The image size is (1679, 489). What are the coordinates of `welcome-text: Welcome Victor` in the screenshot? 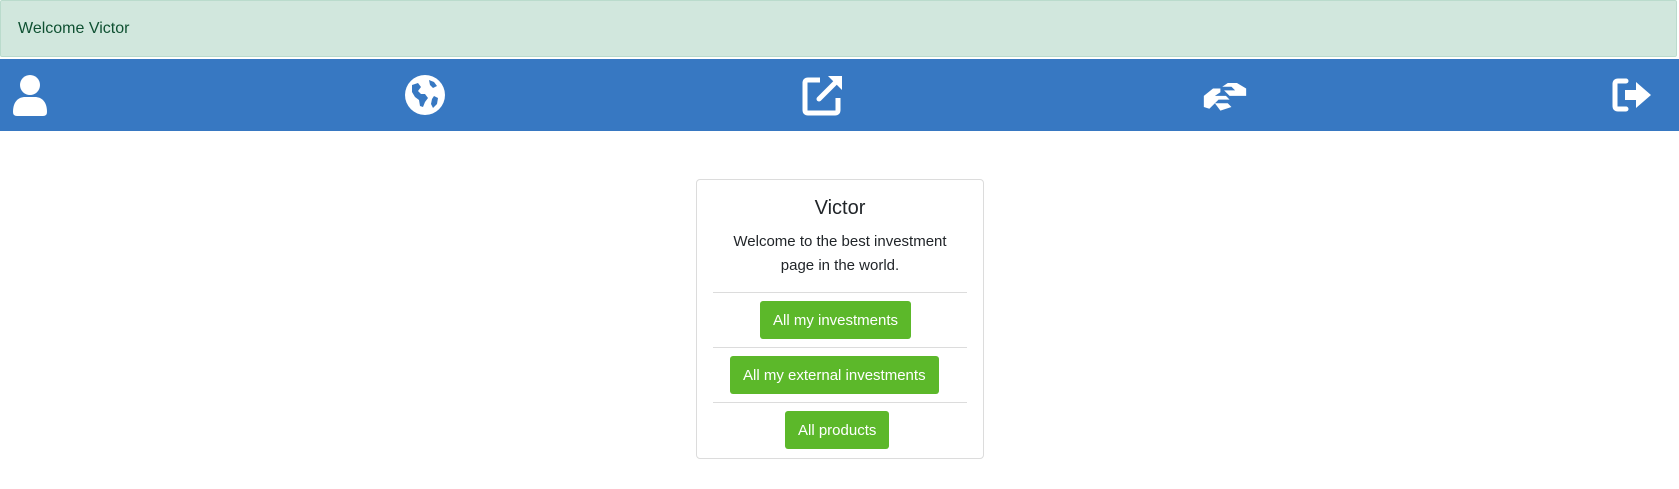 It's located at (74, 28).